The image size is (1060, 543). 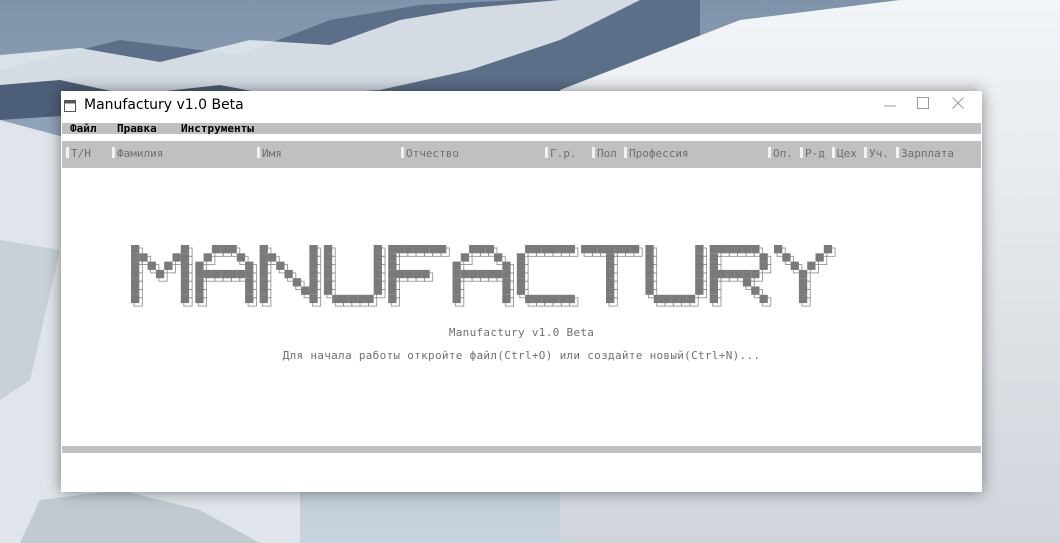 What do you see at coordinates (164, 105) in the screenshot?
I see `window-title: Manufactury v1.0 Beta` at bounding box center [164, 105].